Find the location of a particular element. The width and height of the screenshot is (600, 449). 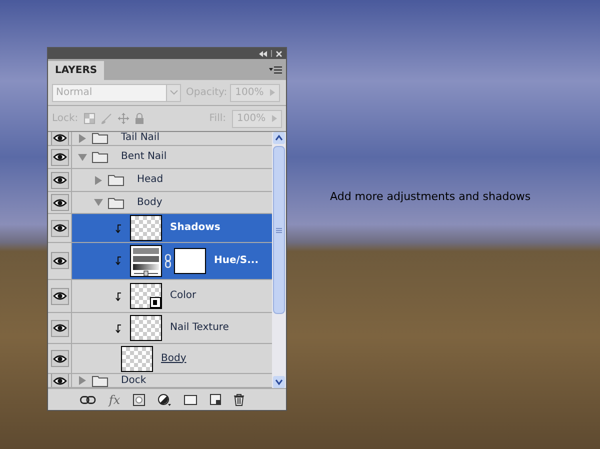

collapse-icon is located at coordinates (263, 53).